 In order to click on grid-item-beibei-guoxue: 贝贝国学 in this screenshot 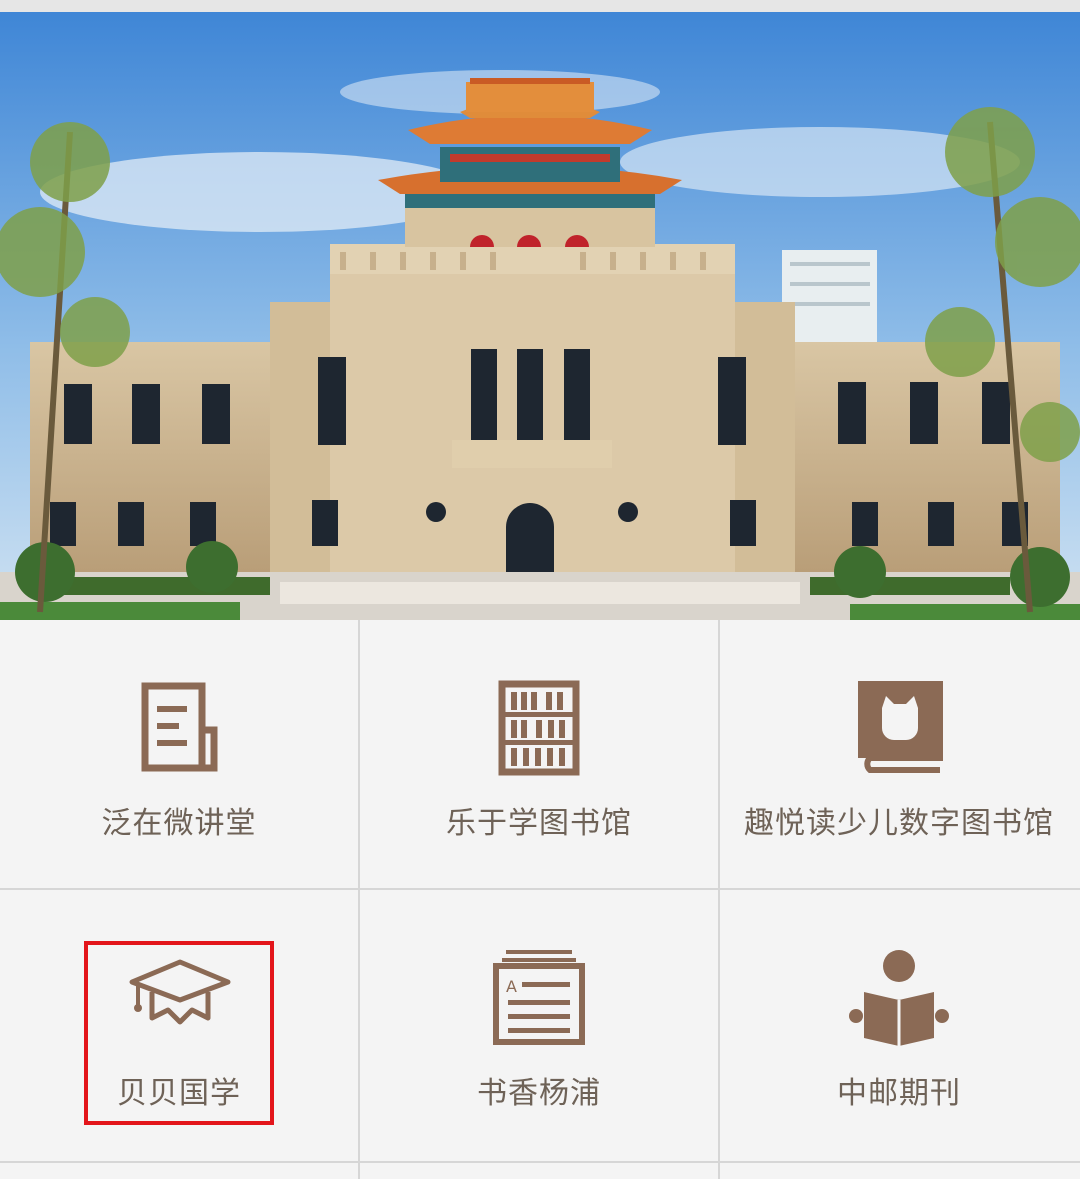, I will do `click(179, 1024)`.